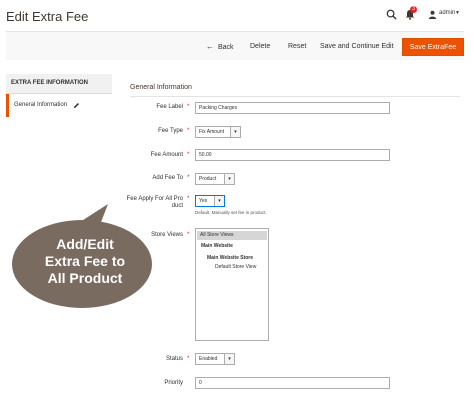 The image size is (474, 407). I want to click on add-fee-to-value: Product, so click(208, 179).